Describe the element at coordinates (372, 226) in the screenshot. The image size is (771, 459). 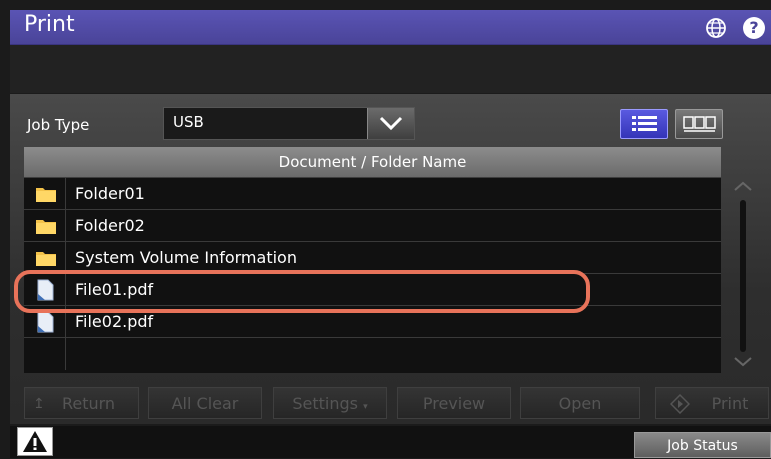
I see `list-item-folder02: Folder02` at that location.